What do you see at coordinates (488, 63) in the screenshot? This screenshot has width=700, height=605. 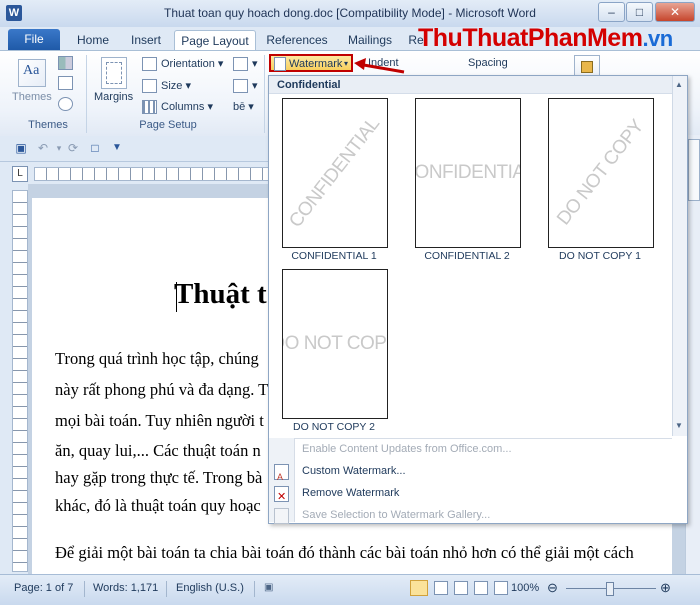 I see `spacing-label: Spacing` at bounding box center [488, 63].